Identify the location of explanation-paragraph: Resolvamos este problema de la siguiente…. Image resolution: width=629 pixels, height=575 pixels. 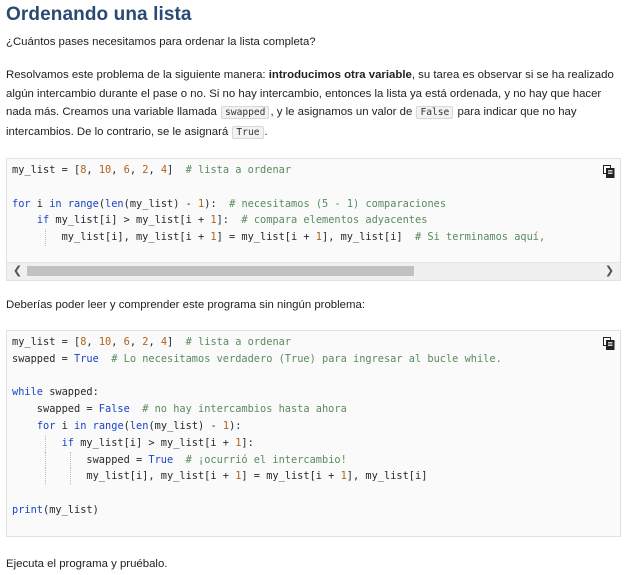
(310, 104).